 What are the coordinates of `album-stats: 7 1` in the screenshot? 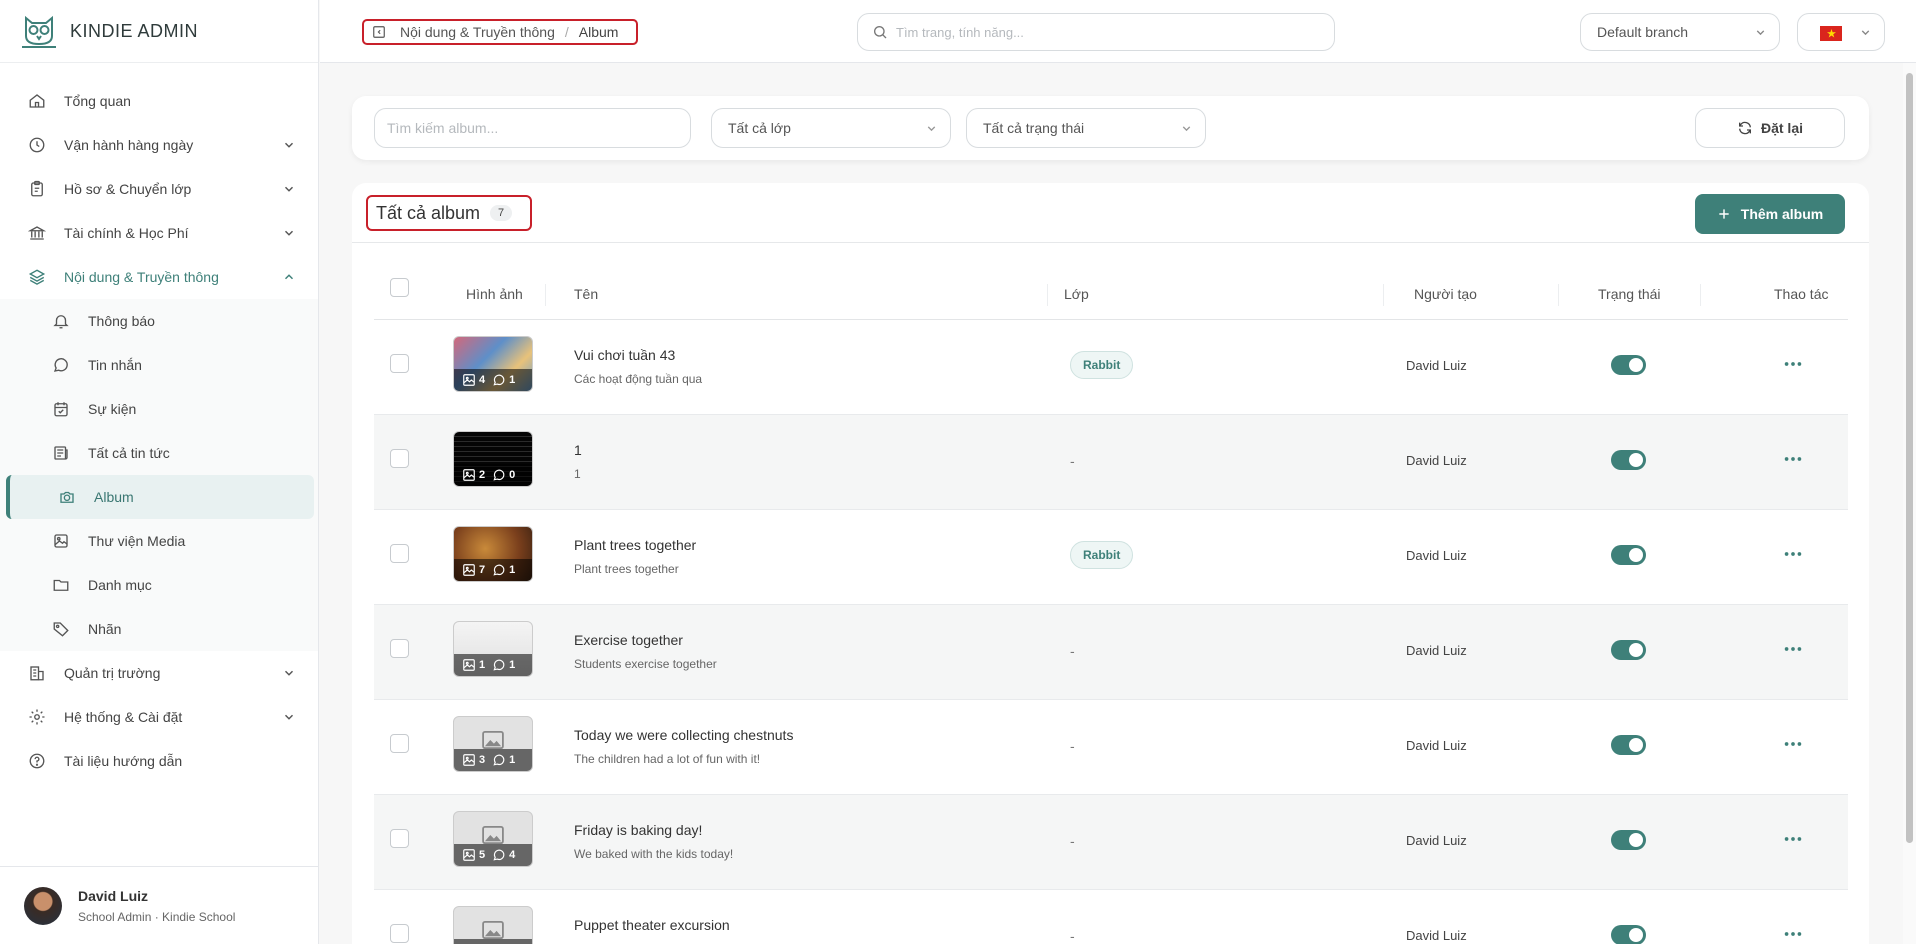 It's located at (493, 570).